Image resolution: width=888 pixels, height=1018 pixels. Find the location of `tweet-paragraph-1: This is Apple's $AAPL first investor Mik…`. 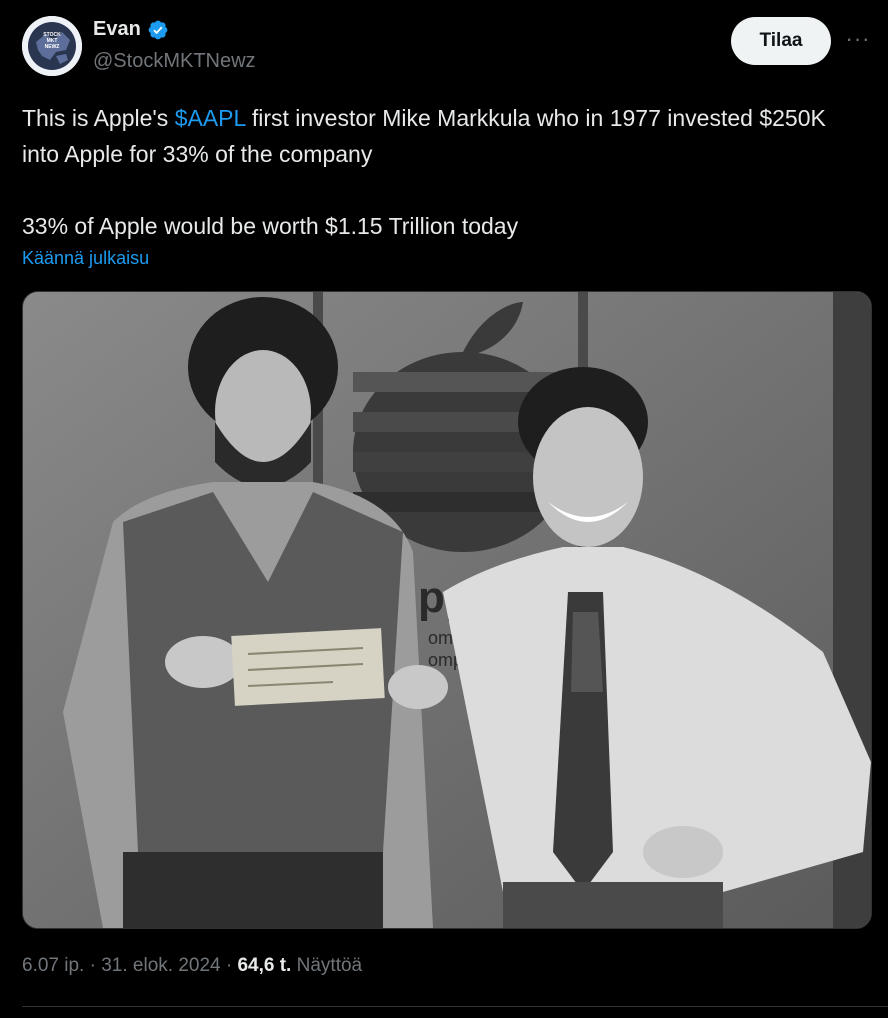

tweet-paragraph-1: This is Apple's $AAPL first investor Mik… is located at coordinates (445, 136).